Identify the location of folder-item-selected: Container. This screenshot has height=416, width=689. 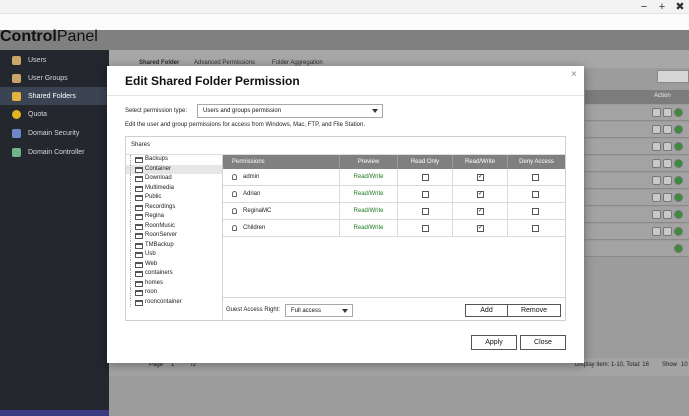
(174, 169).